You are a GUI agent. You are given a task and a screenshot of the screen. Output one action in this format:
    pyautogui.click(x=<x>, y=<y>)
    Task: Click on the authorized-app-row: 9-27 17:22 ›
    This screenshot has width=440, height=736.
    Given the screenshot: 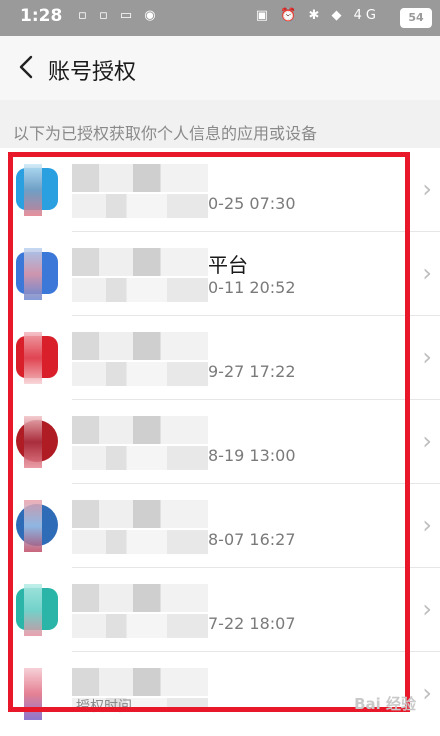 What is the action you would take?
    pyautogui.click(x=220, y=358)
    